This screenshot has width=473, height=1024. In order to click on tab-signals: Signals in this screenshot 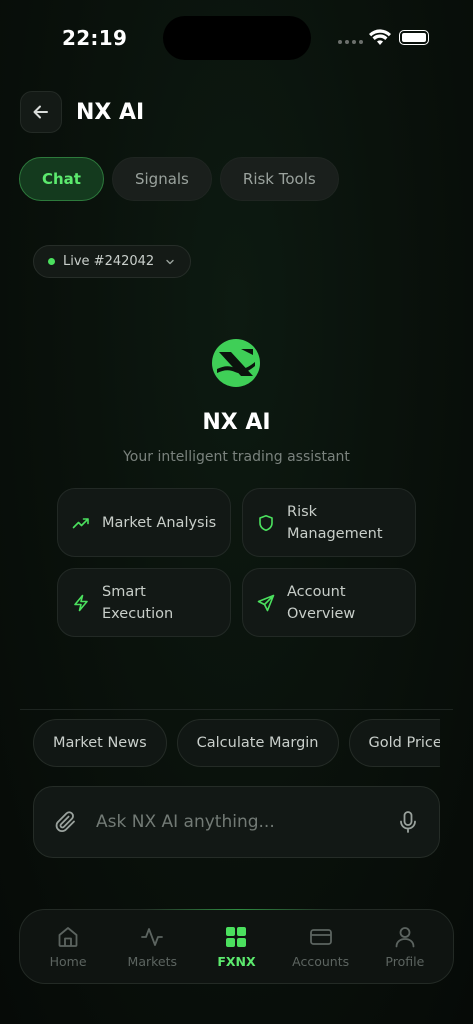, I will do `click(161, 179)`.